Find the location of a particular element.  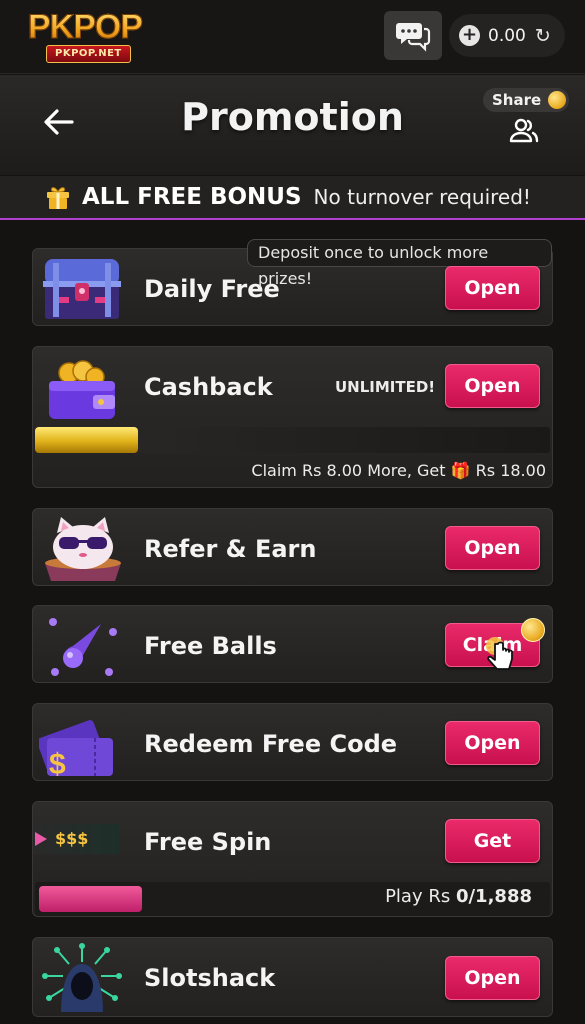

page-header: Promotion Share is located at coordinates (292, 125).